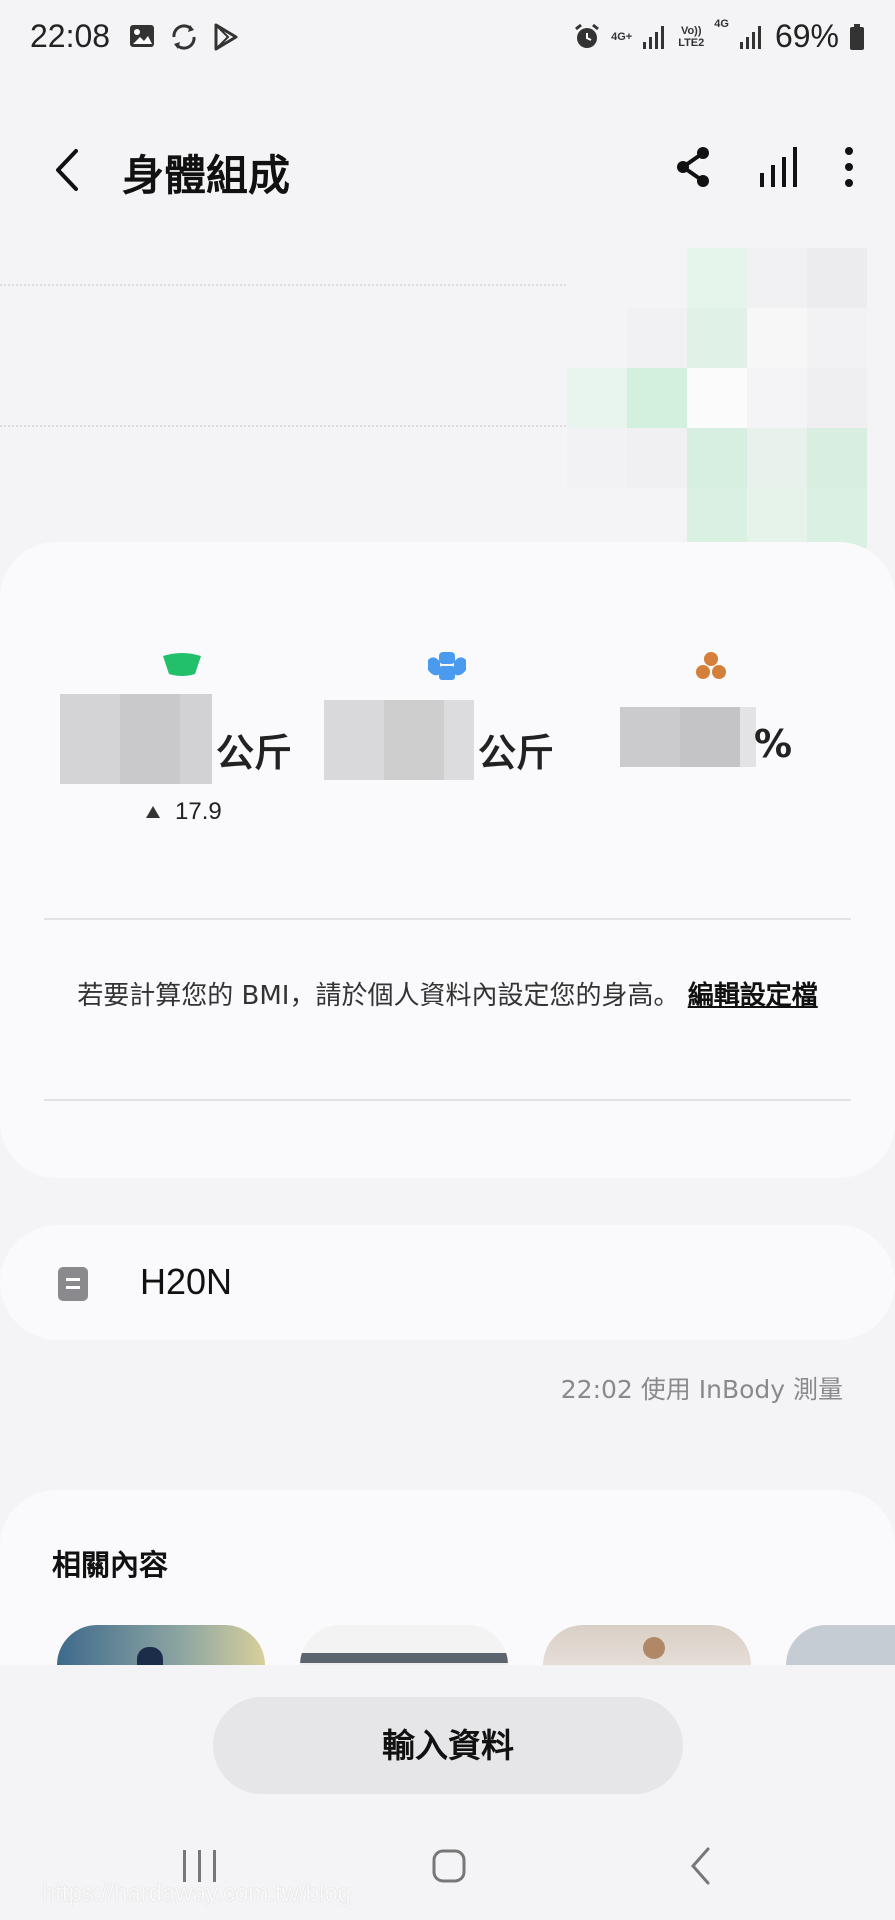  I want to click on device-card: H20N, so click(447, 1282).